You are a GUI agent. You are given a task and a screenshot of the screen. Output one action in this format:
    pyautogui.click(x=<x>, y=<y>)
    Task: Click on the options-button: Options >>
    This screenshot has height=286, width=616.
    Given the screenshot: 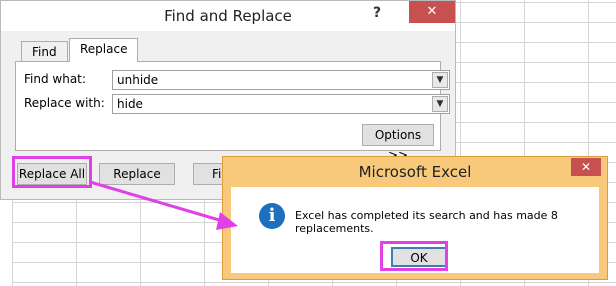 What is the action you would take?
    pyautogui.click(x=398, y=143)
    